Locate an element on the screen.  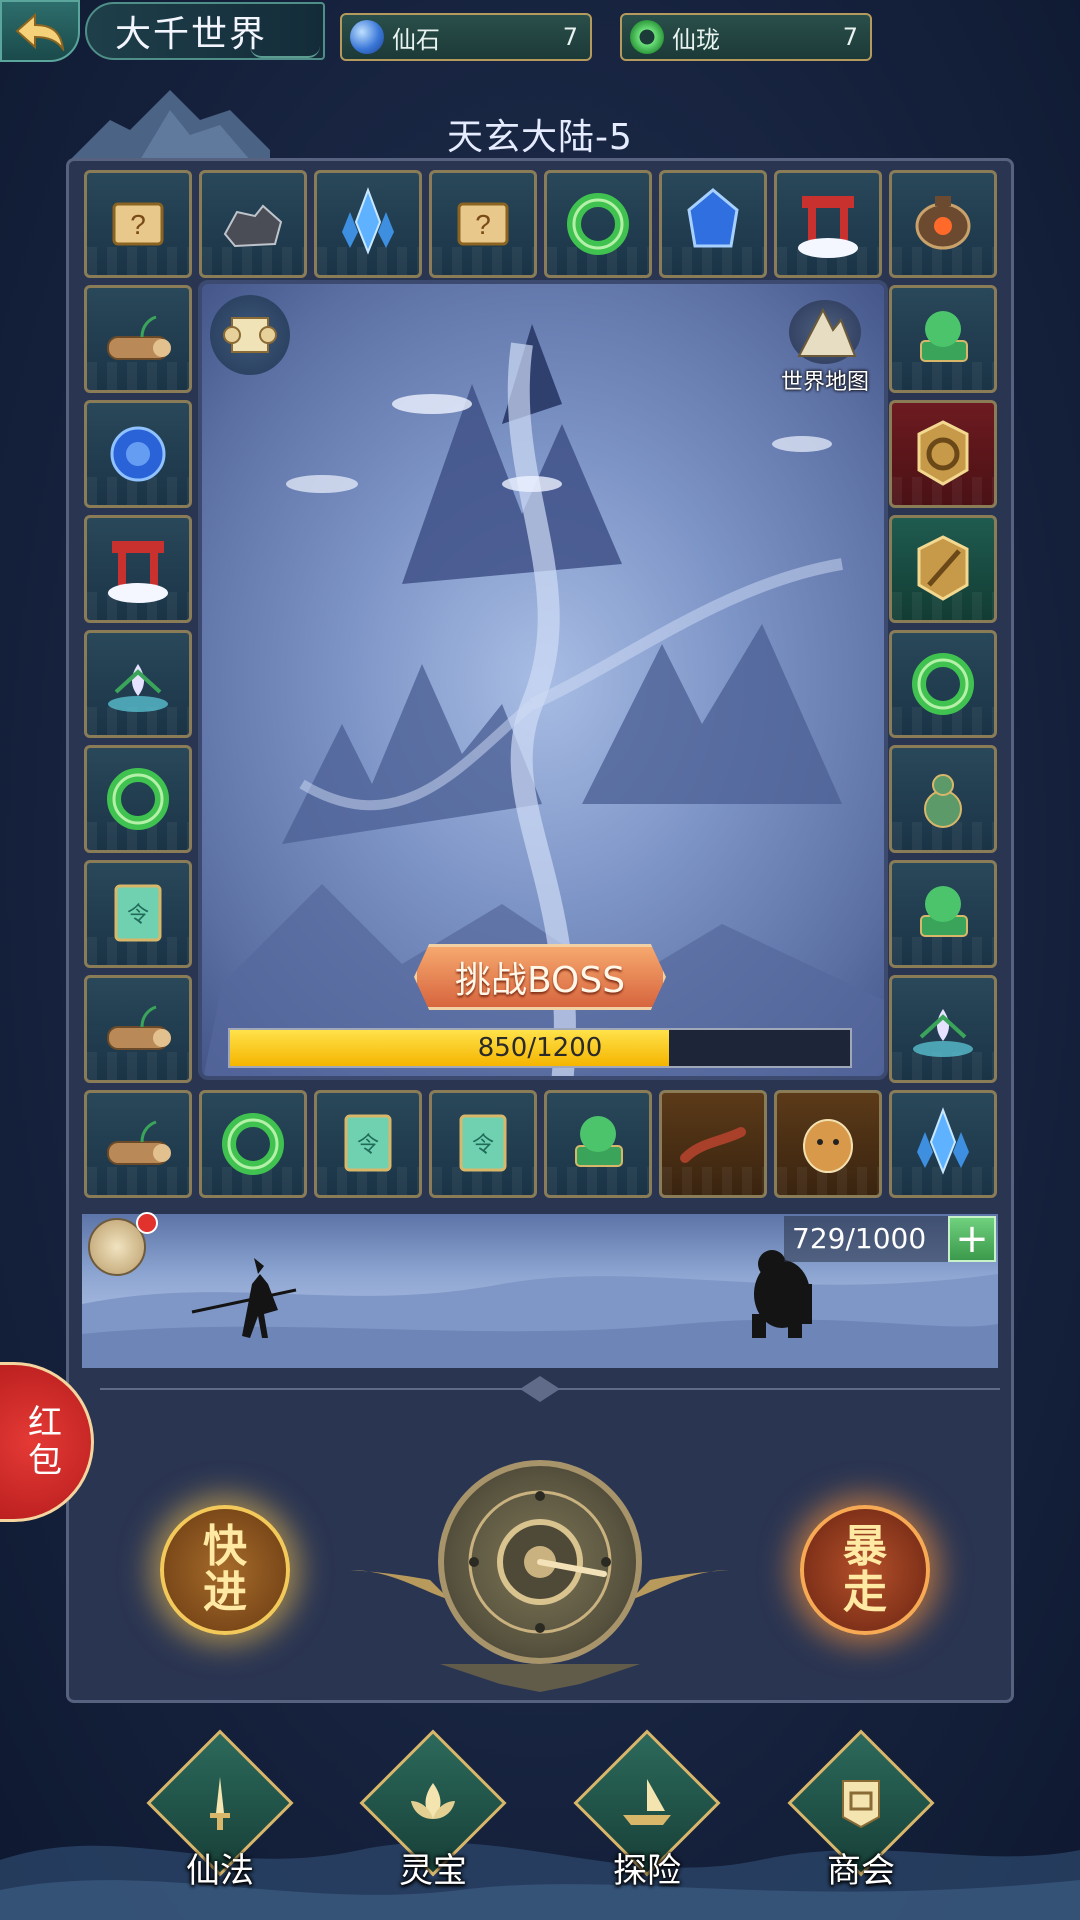
title-swirl-decoration is located at coordinates (285, 52).